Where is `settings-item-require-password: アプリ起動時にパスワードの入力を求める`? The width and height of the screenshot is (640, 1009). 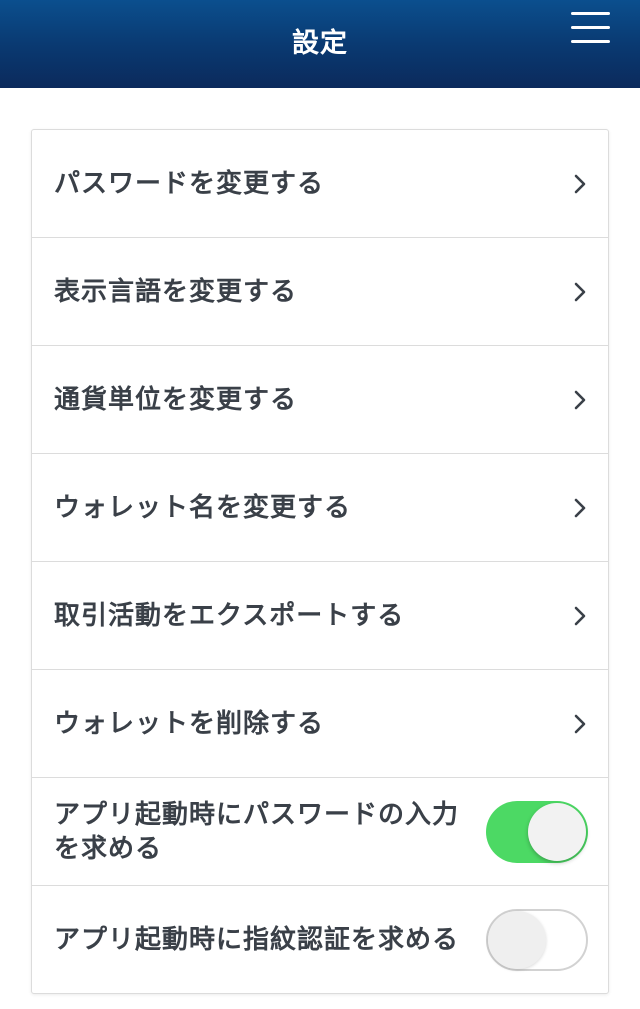
settings-item-require-password: アプリ起動時にパスワードの入力を求める is located at coordinates (320, 832).